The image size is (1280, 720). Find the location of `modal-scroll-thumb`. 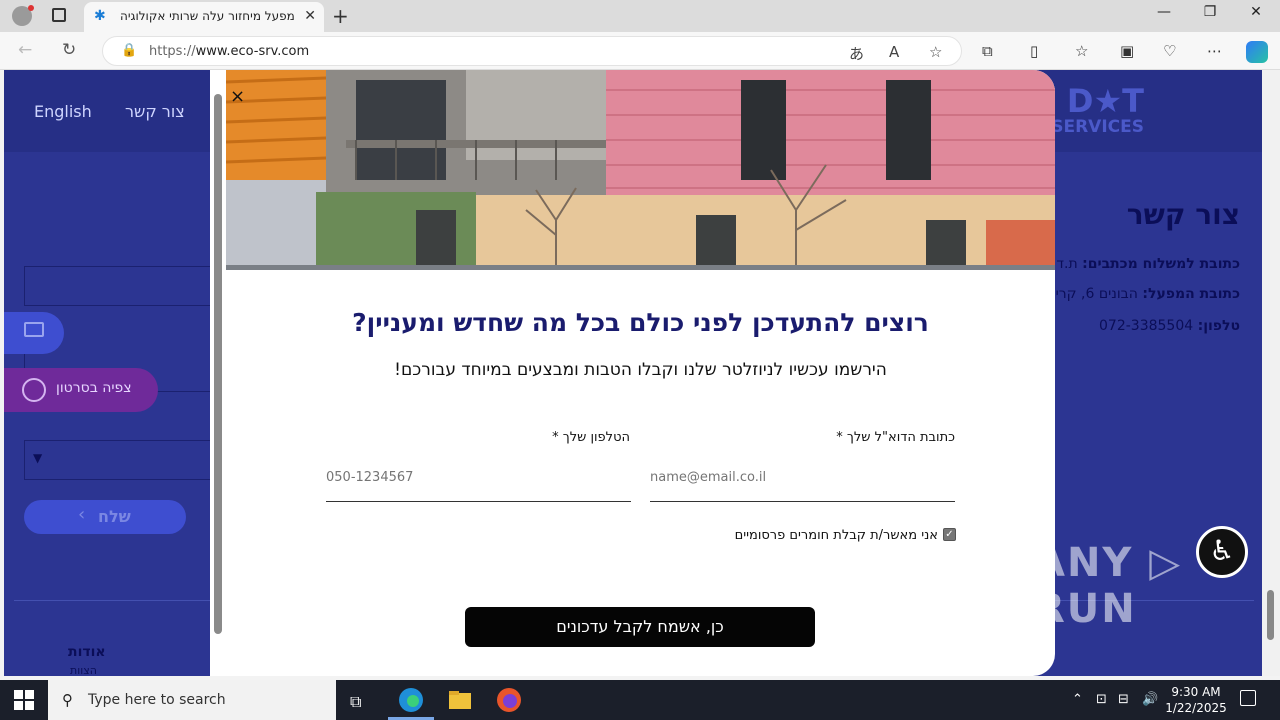

modal-scroll-thumb is located at coordinates (218, 364).